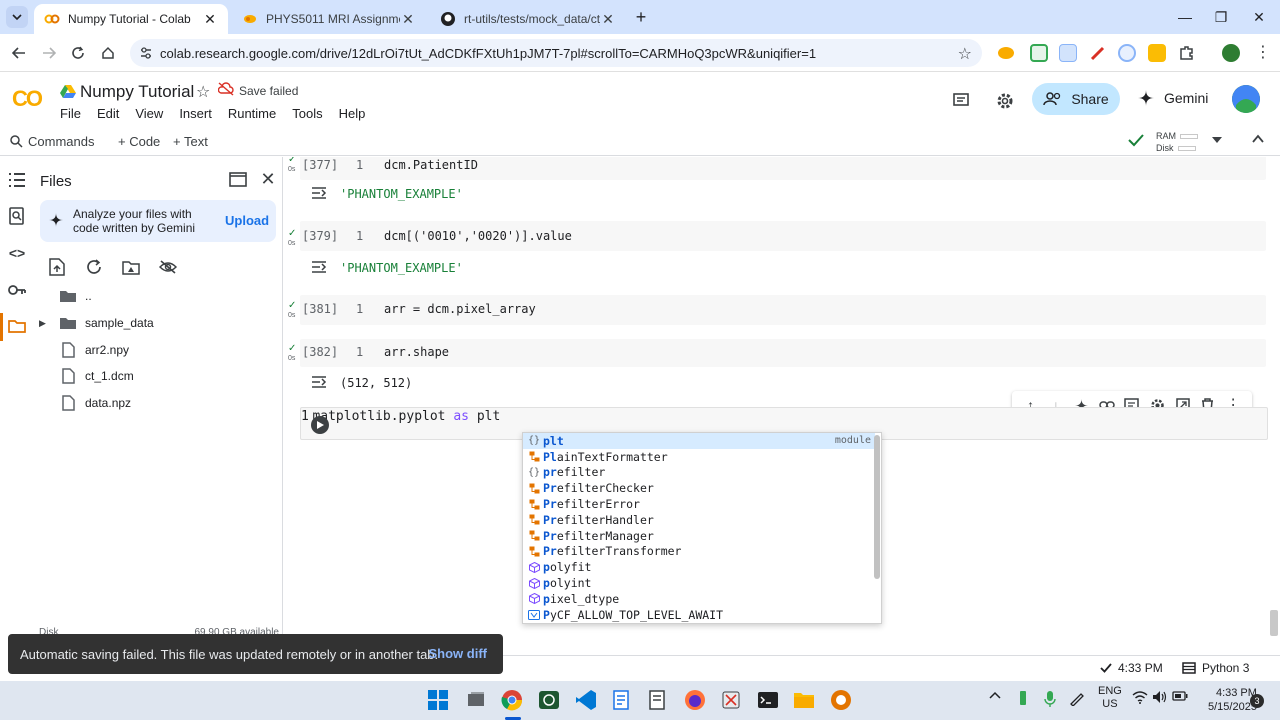 The width and height of the screenshot is (1280, 720). What do you see at coordinates (320, 425) in the screenshot?
I see `run-cell-button` at bounding box center [320, 425].